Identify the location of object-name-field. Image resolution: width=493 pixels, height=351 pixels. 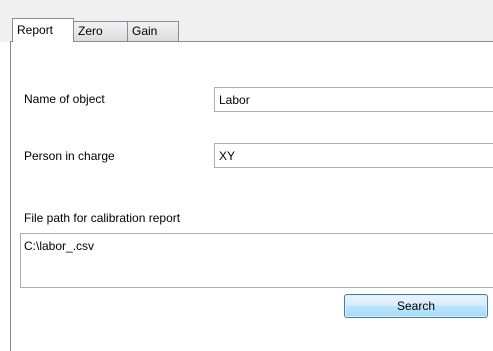
(353, 99).